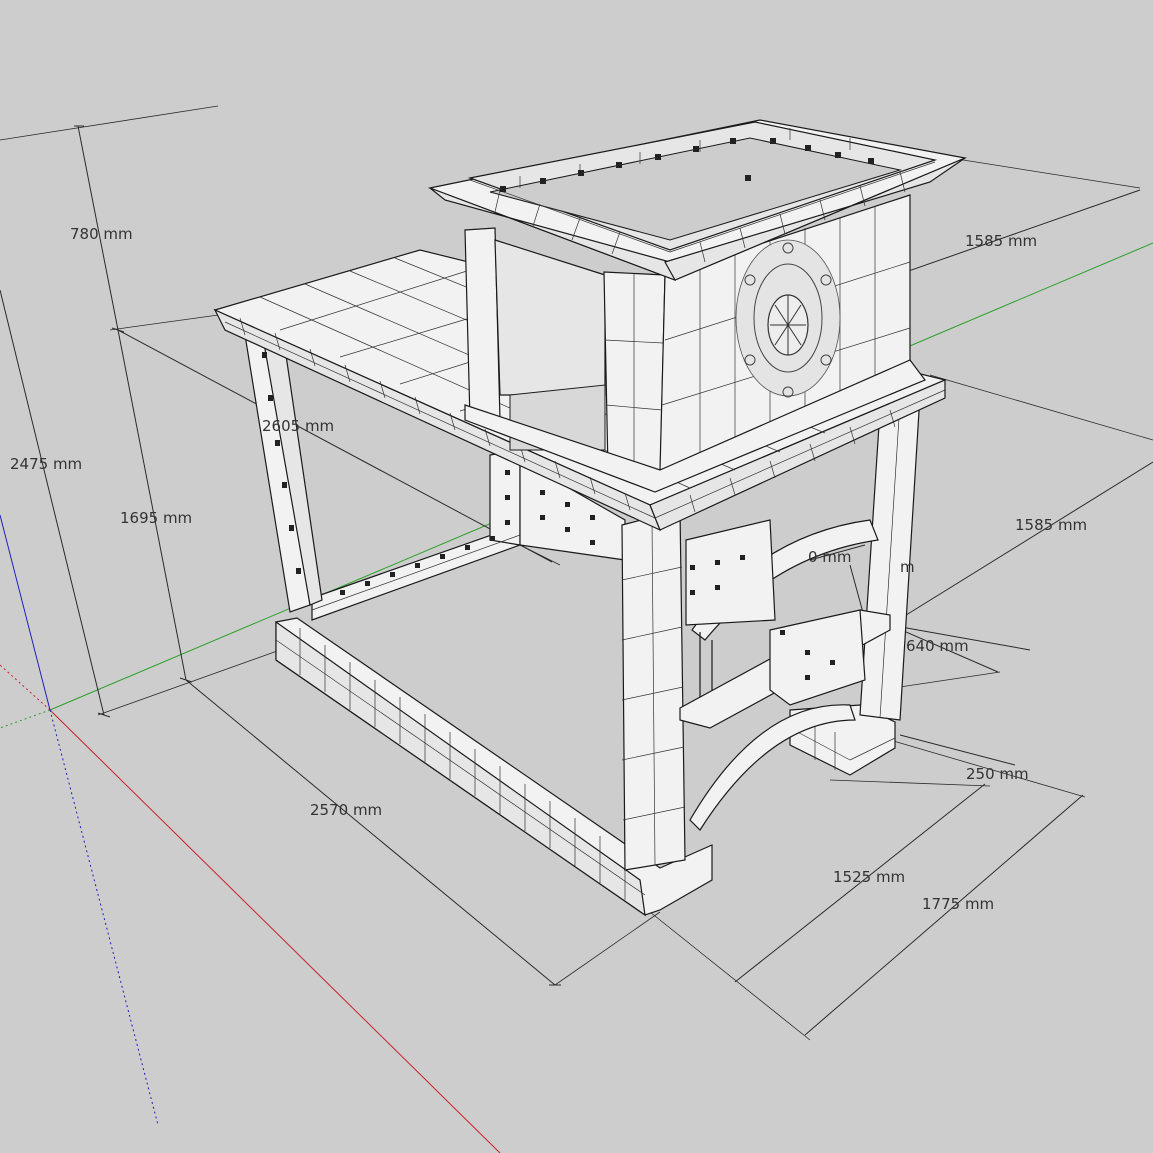  What do you see at coordinates (25, 687) in the screenshot?
I see `red-axis-hidden` at bounding box center [25, 687].